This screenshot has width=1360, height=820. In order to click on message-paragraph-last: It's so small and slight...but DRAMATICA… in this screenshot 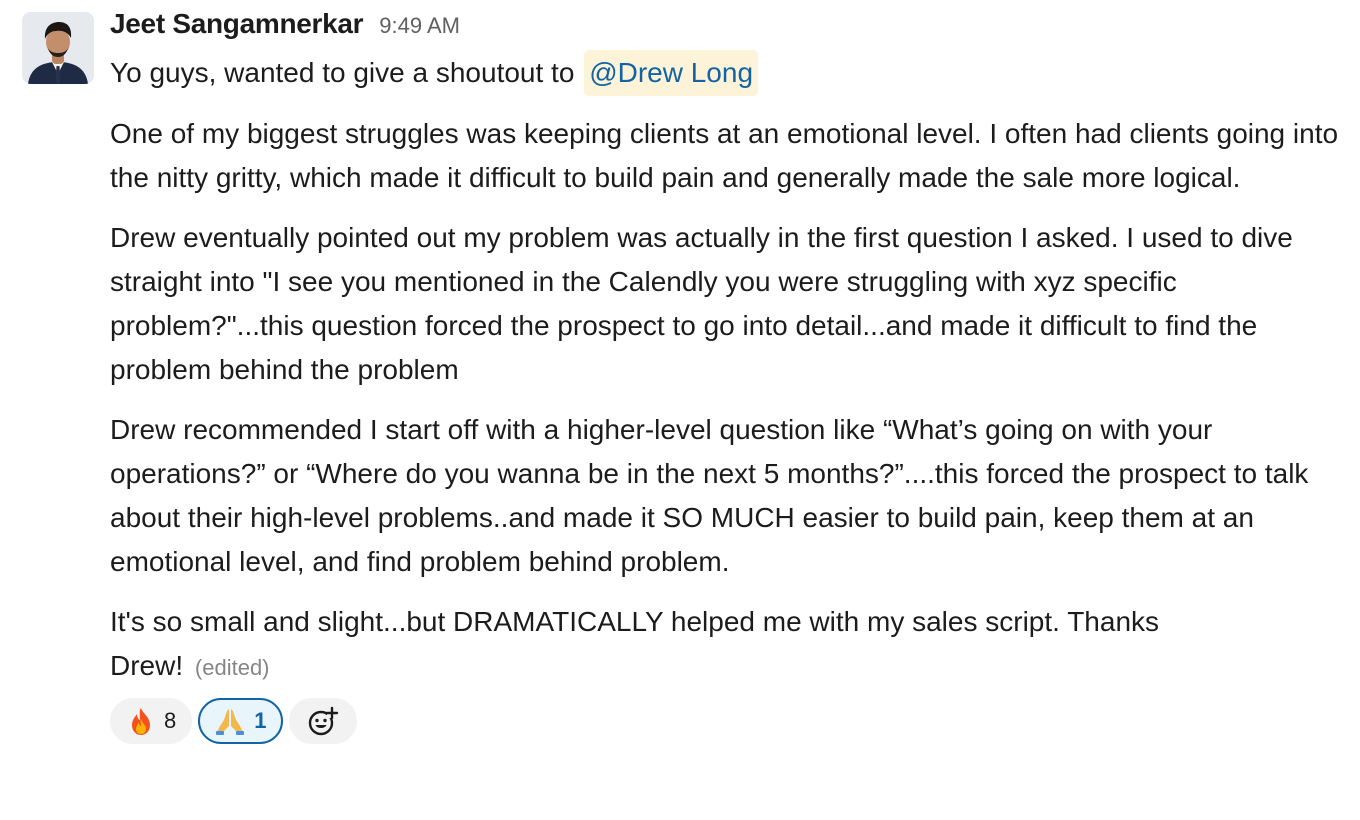, I will do `click(665, 645)`.